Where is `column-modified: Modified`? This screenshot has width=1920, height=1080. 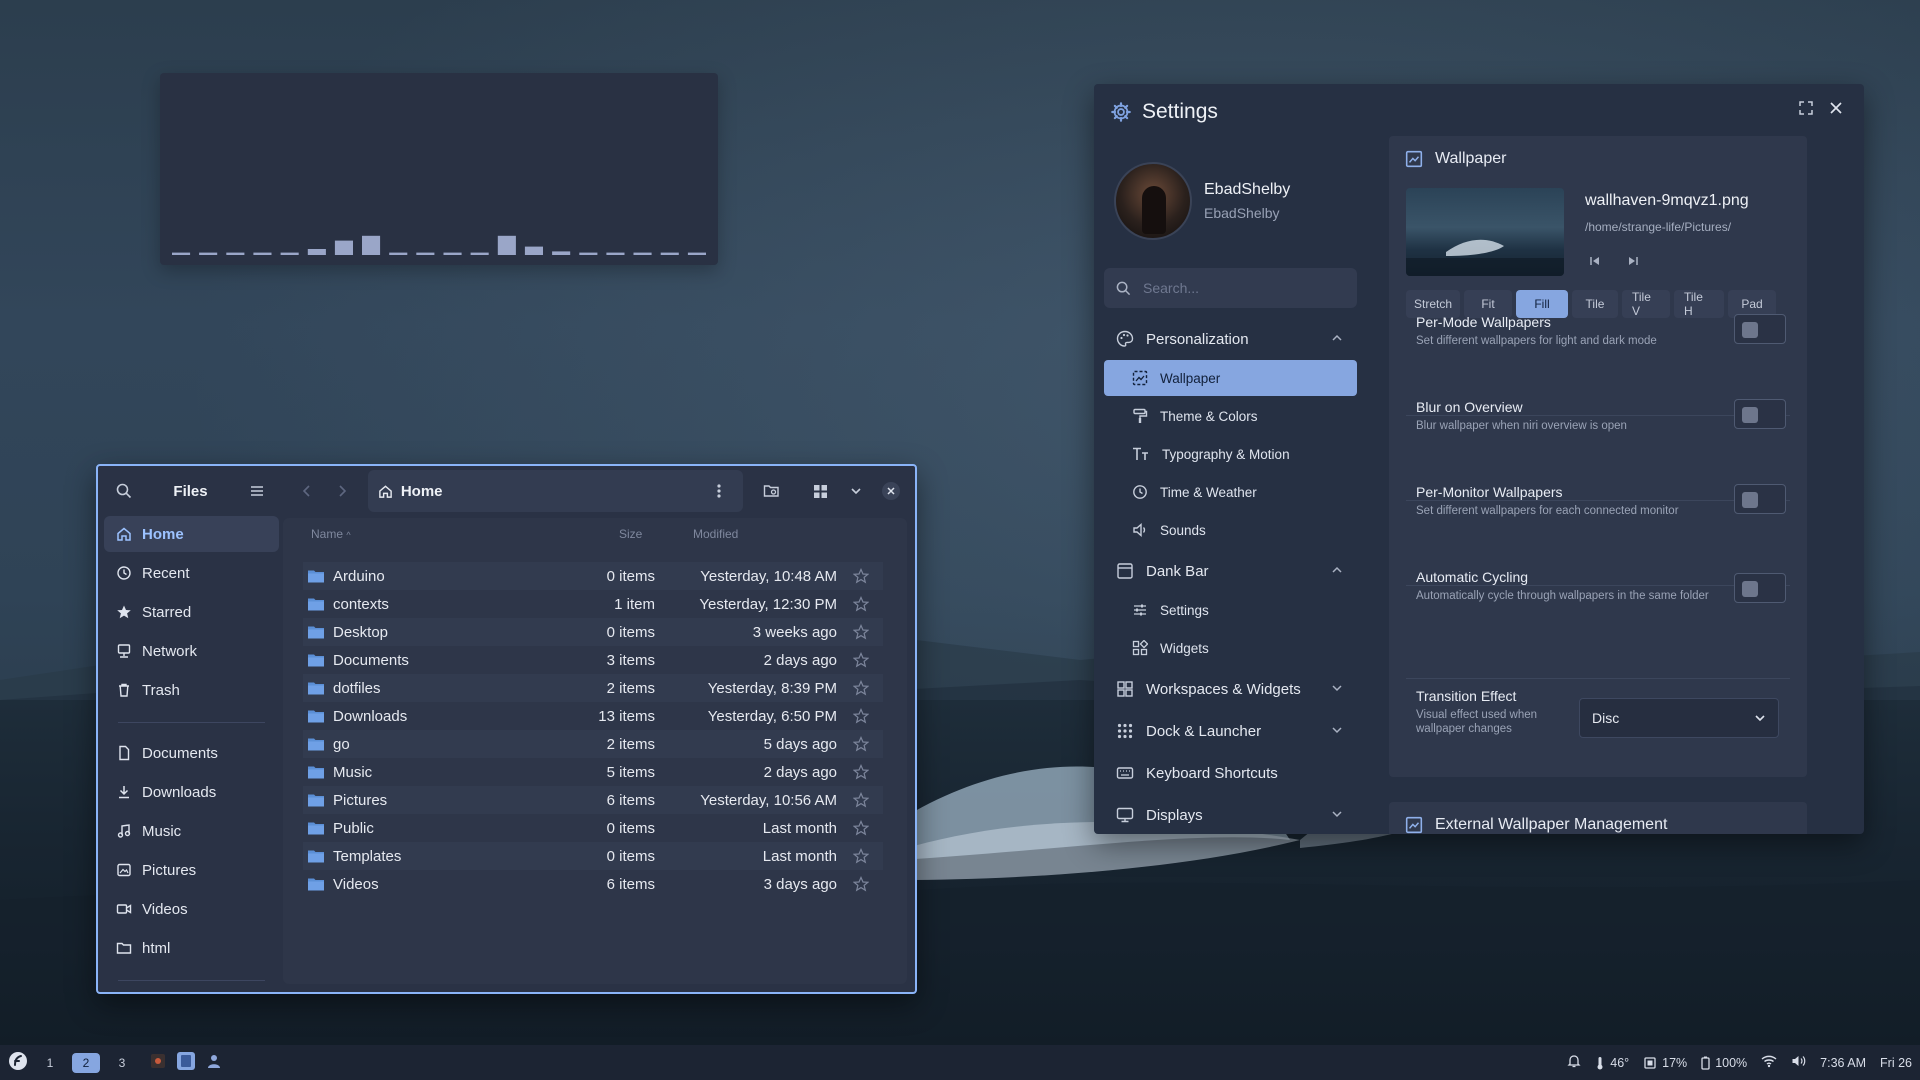 column-modified: Modified is located at coordinates (715, 534).